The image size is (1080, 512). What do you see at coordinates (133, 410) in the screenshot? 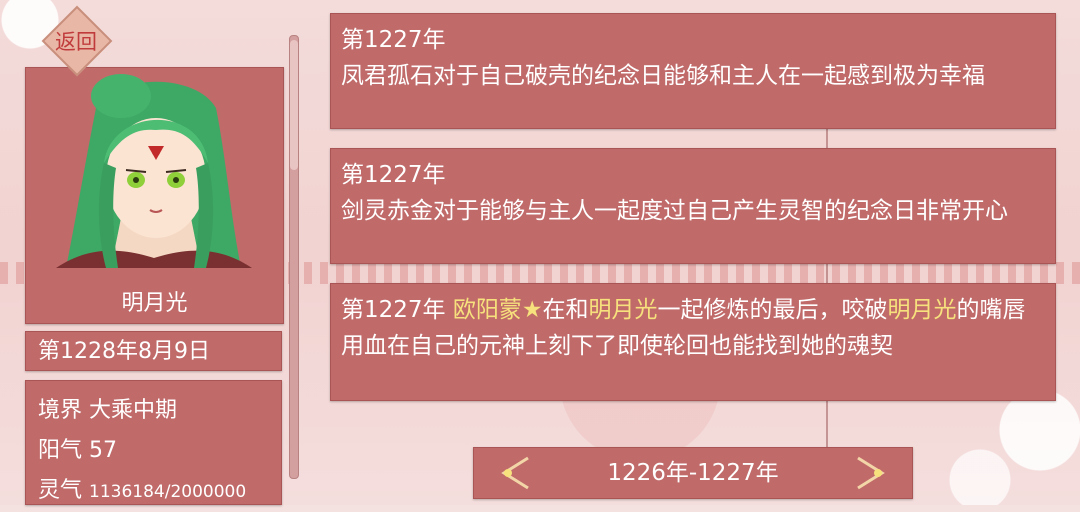
I see `stat-value: 大乘中期` at bounding box center [133, 410].